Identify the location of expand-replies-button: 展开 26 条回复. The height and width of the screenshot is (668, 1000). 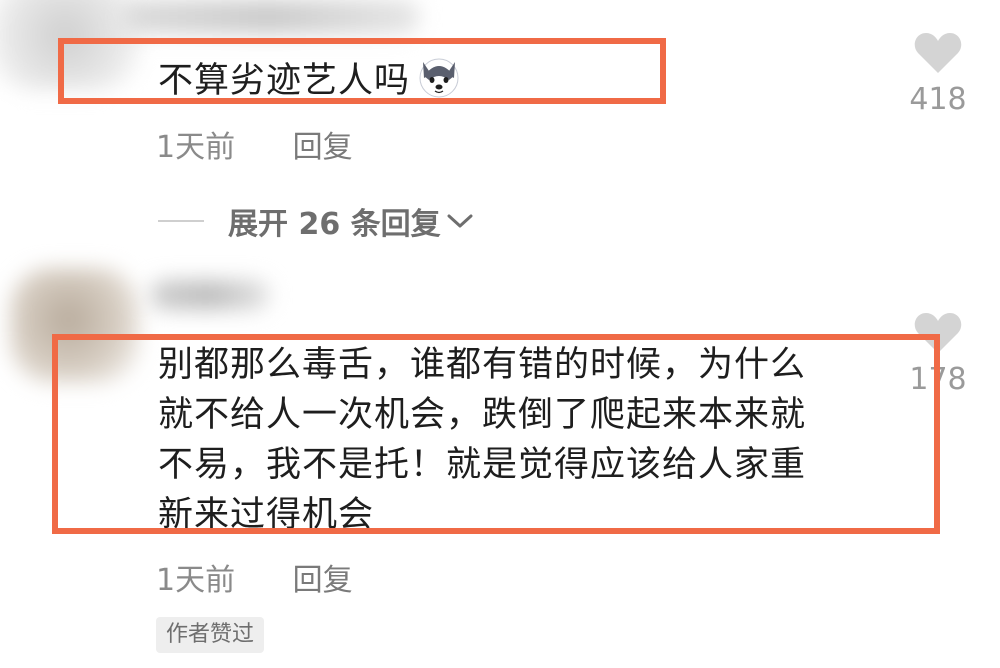
(315, 221).